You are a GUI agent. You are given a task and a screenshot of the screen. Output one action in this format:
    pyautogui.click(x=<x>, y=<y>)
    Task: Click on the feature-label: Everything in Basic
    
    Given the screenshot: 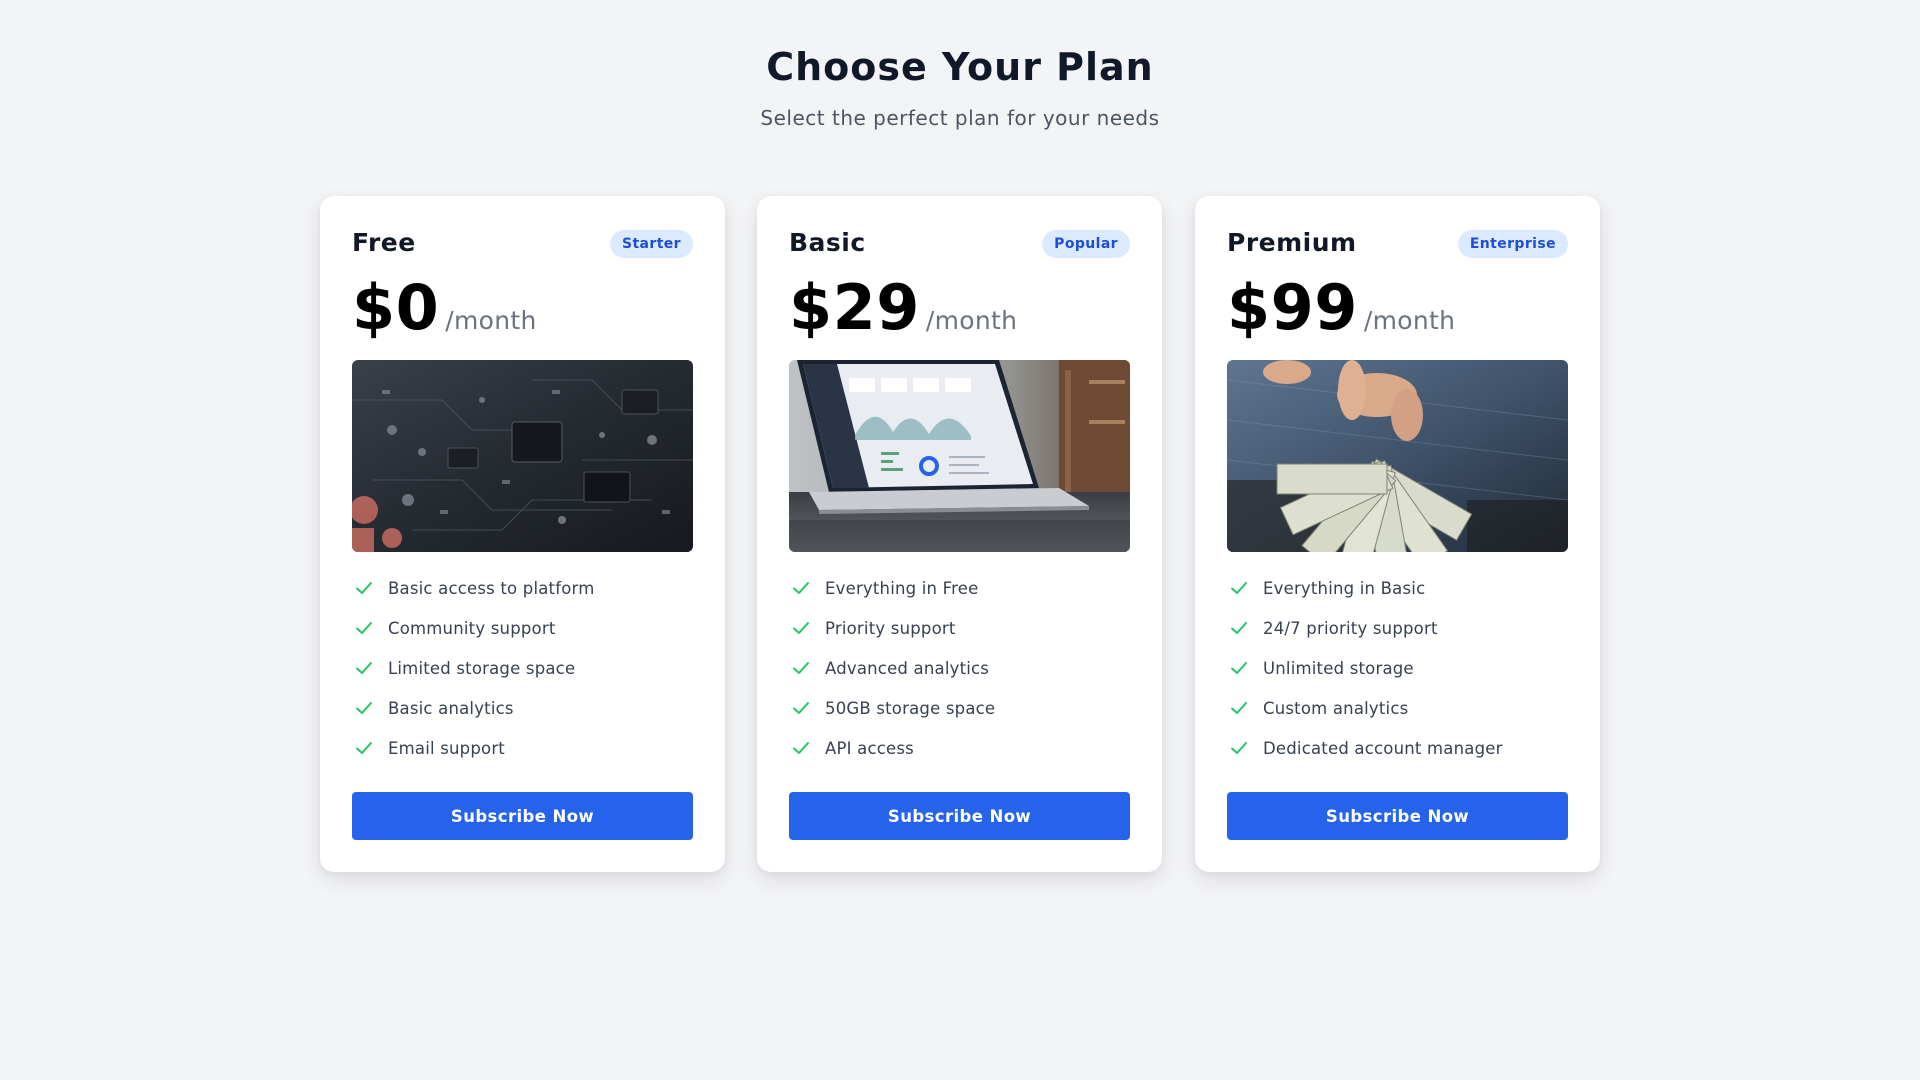 What is the action you would take?
    pyautogui.click(x=1344, y=588)
    